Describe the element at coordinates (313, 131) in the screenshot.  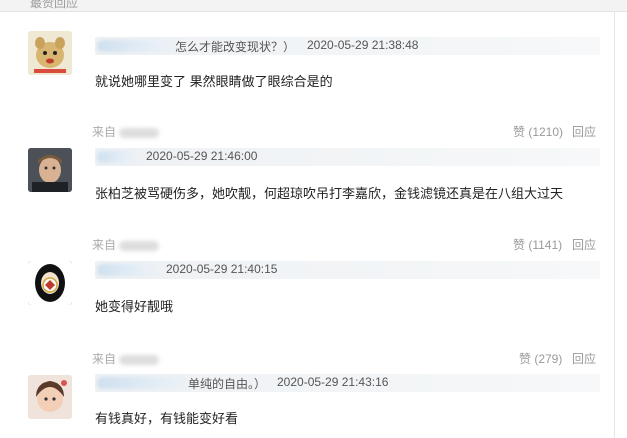
I see `comment-footer: 来自 赞 (1210) 回应` at that location.